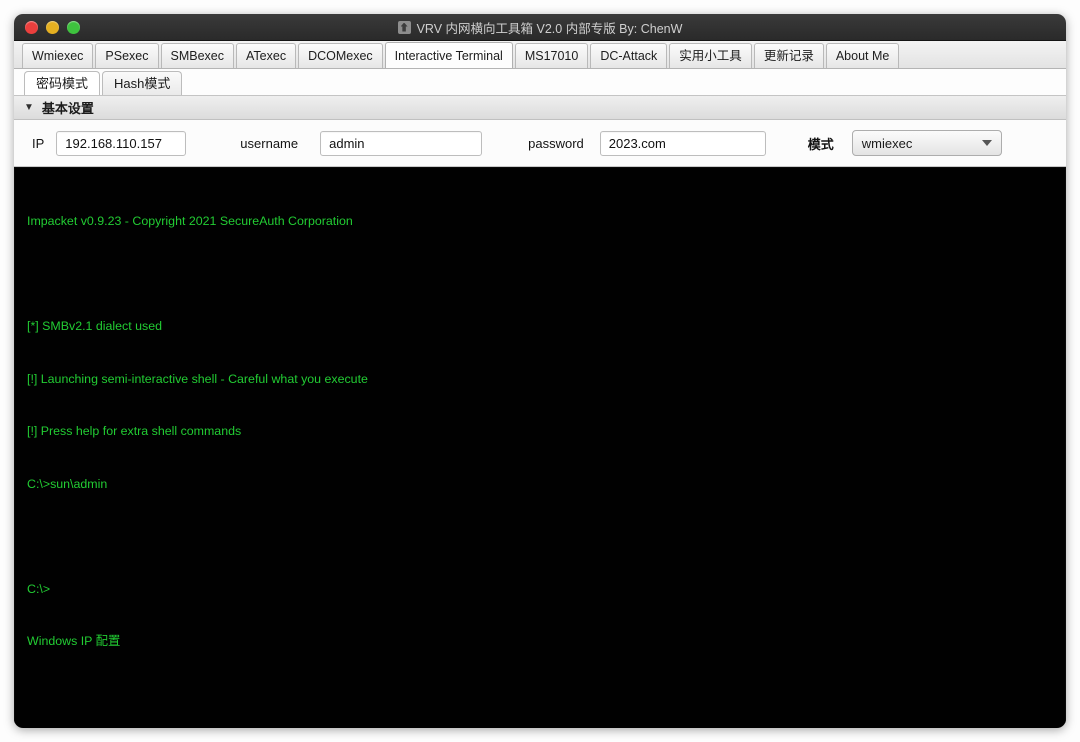 The width and height of the screenshot is (1080, 742). I want to click on basic-settings-header: ▼ 基本设置, so click(540, 108).